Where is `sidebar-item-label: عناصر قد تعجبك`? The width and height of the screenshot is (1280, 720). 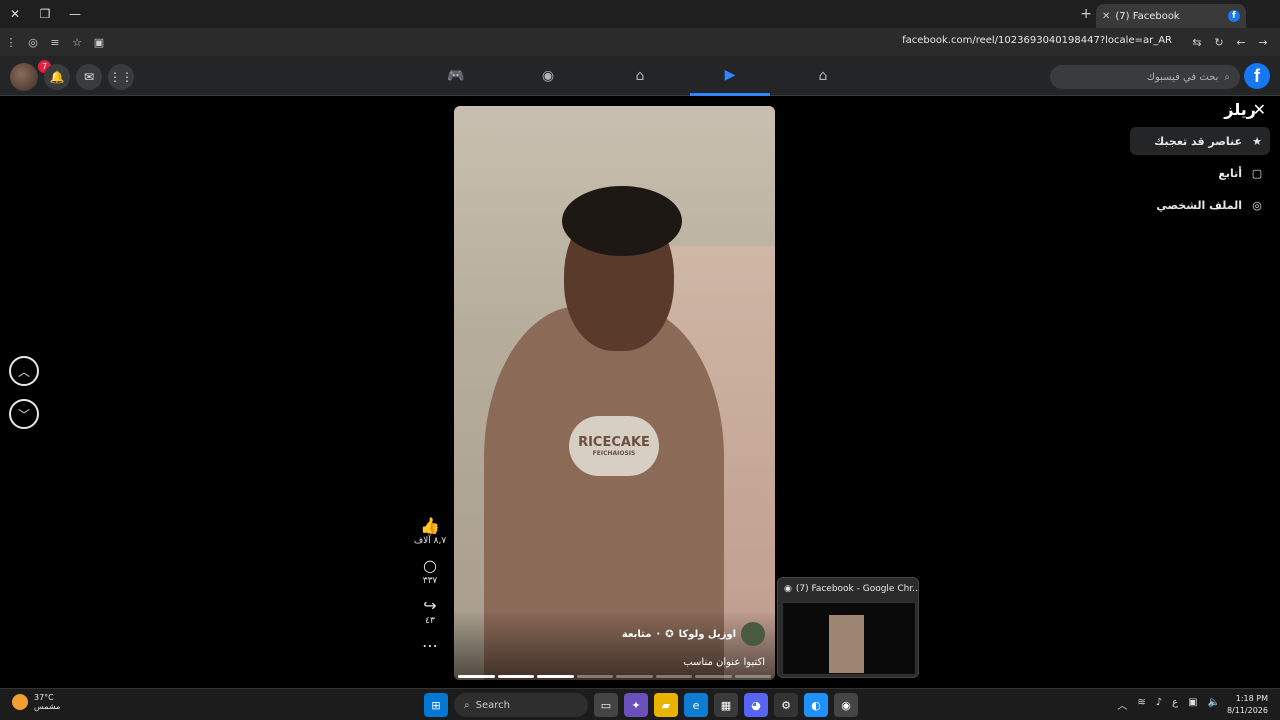
sidebar-item-label: عناصر قد تعجبك is located at coordinates (1198, 141).